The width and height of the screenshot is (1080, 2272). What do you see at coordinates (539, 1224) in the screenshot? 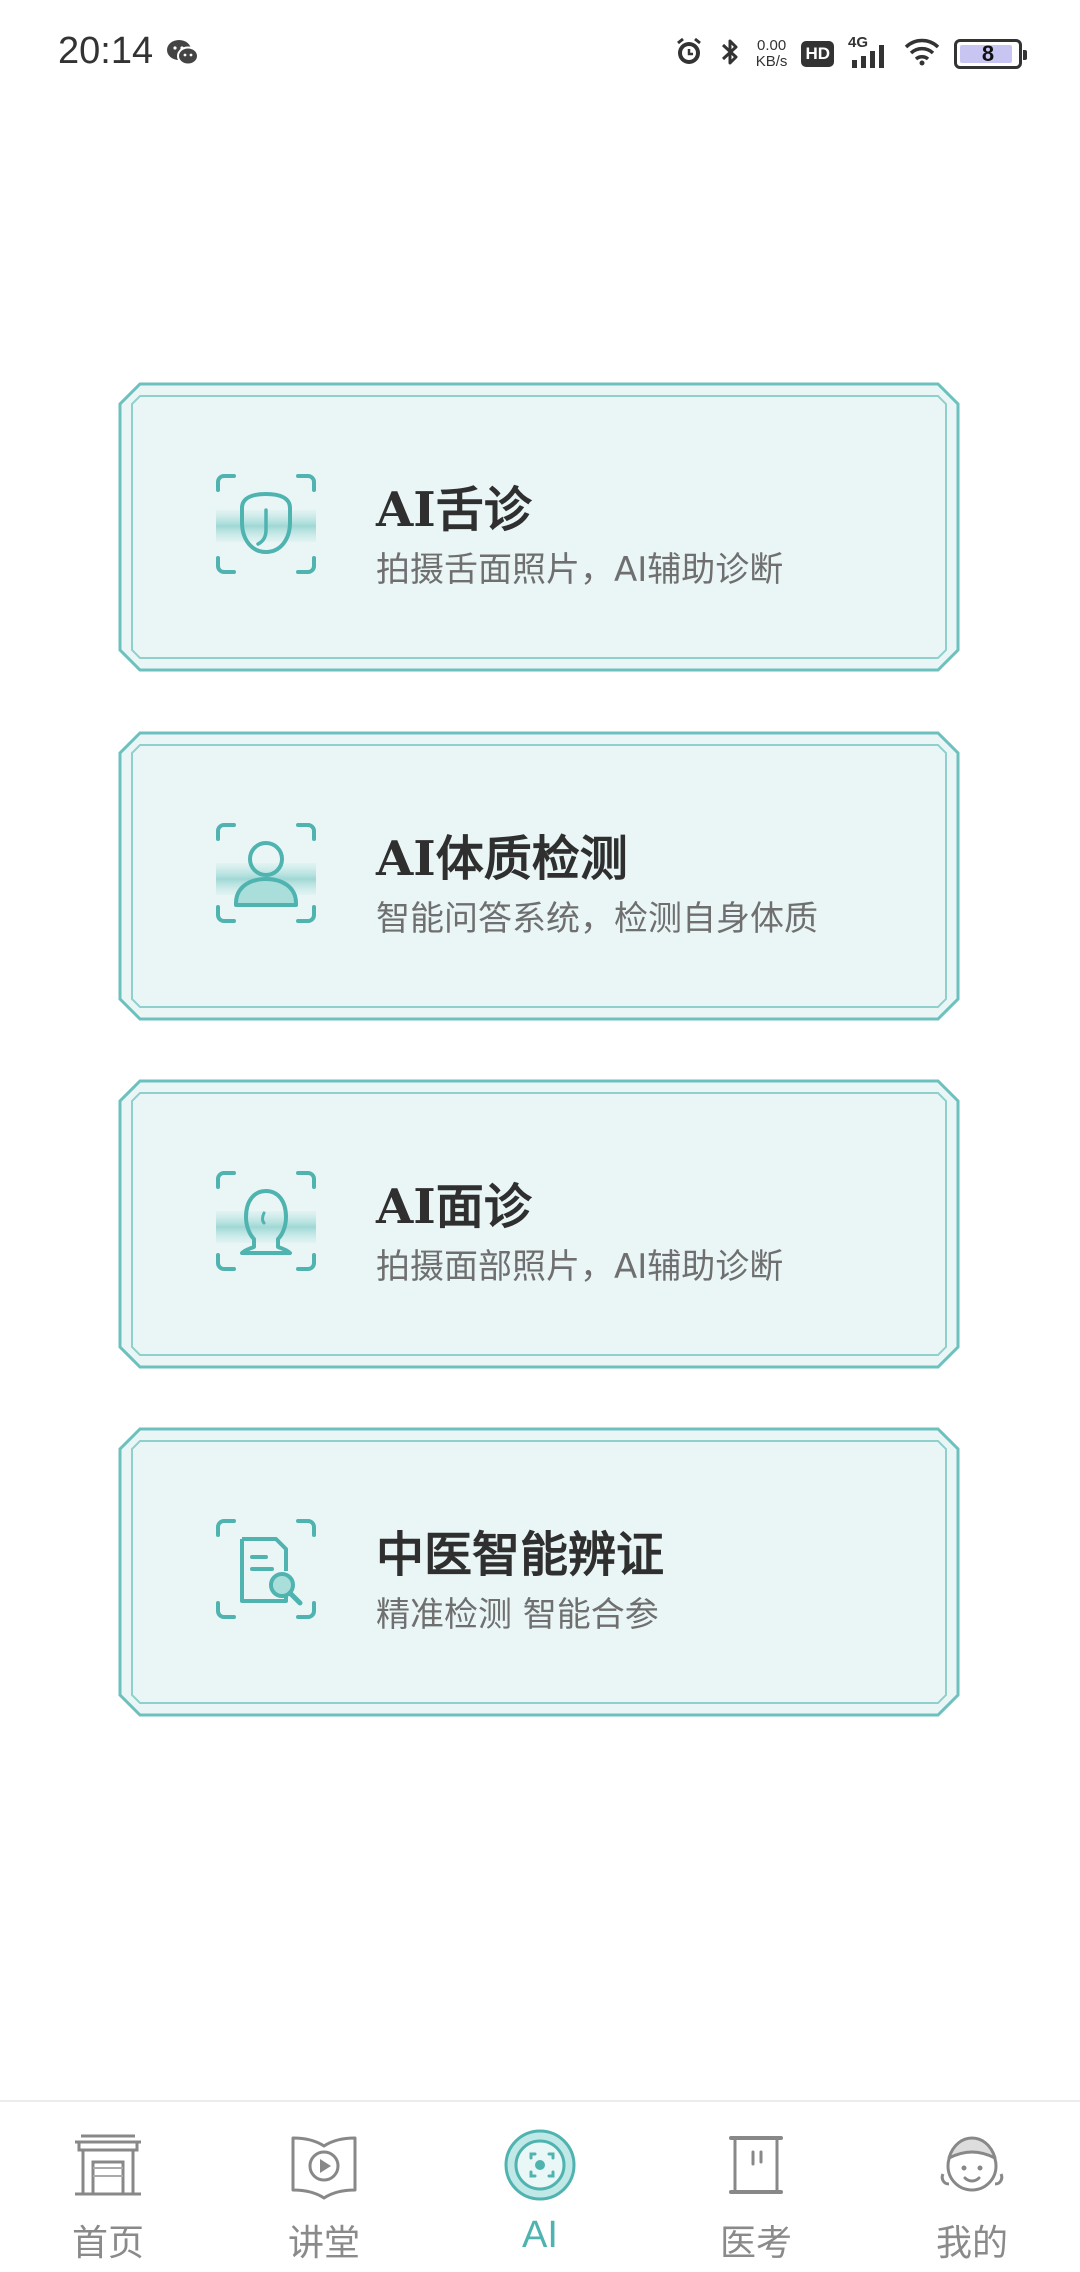
I see `card-ai-face-diagnosis: AI面诊 拍摄面部照片，AI辅助诊断` at bounding box center [539, 1224].